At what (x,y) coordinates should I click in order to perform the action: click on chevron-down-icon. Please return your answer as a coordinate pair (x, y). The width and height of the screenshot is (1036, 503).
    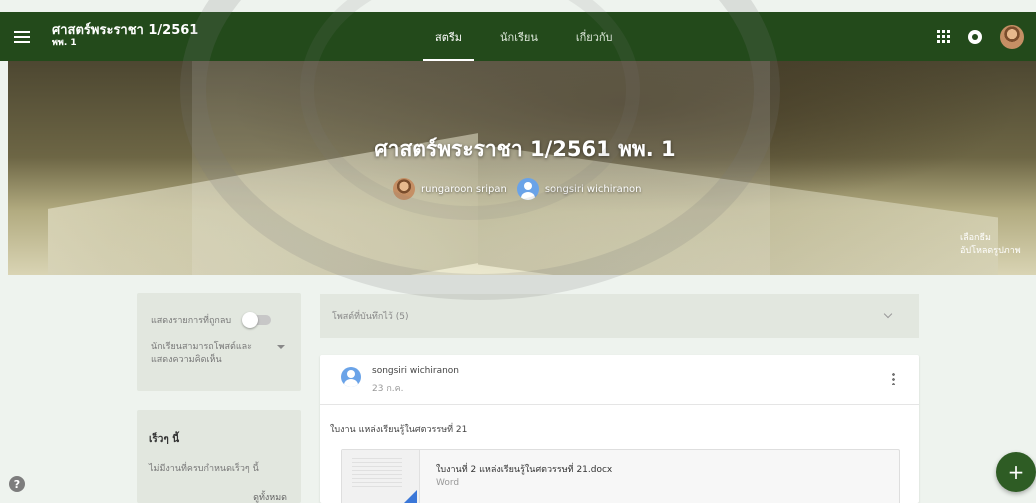
    Looking at the image, I should click on (888, 314).